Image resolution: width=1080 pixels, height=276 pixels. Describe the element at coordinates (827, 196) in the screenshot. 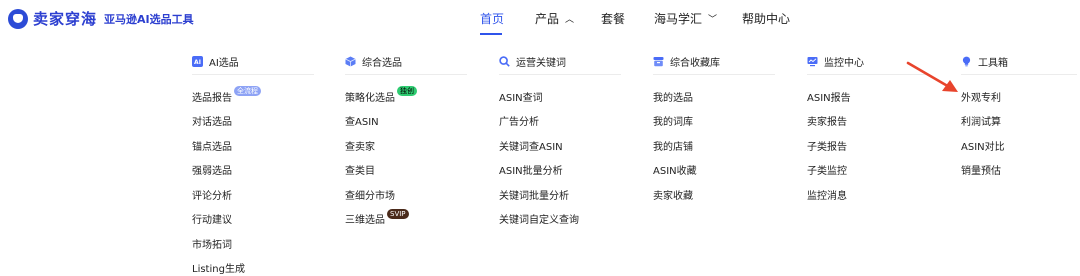

I see `menu-item-label: 监控消息` at that location.